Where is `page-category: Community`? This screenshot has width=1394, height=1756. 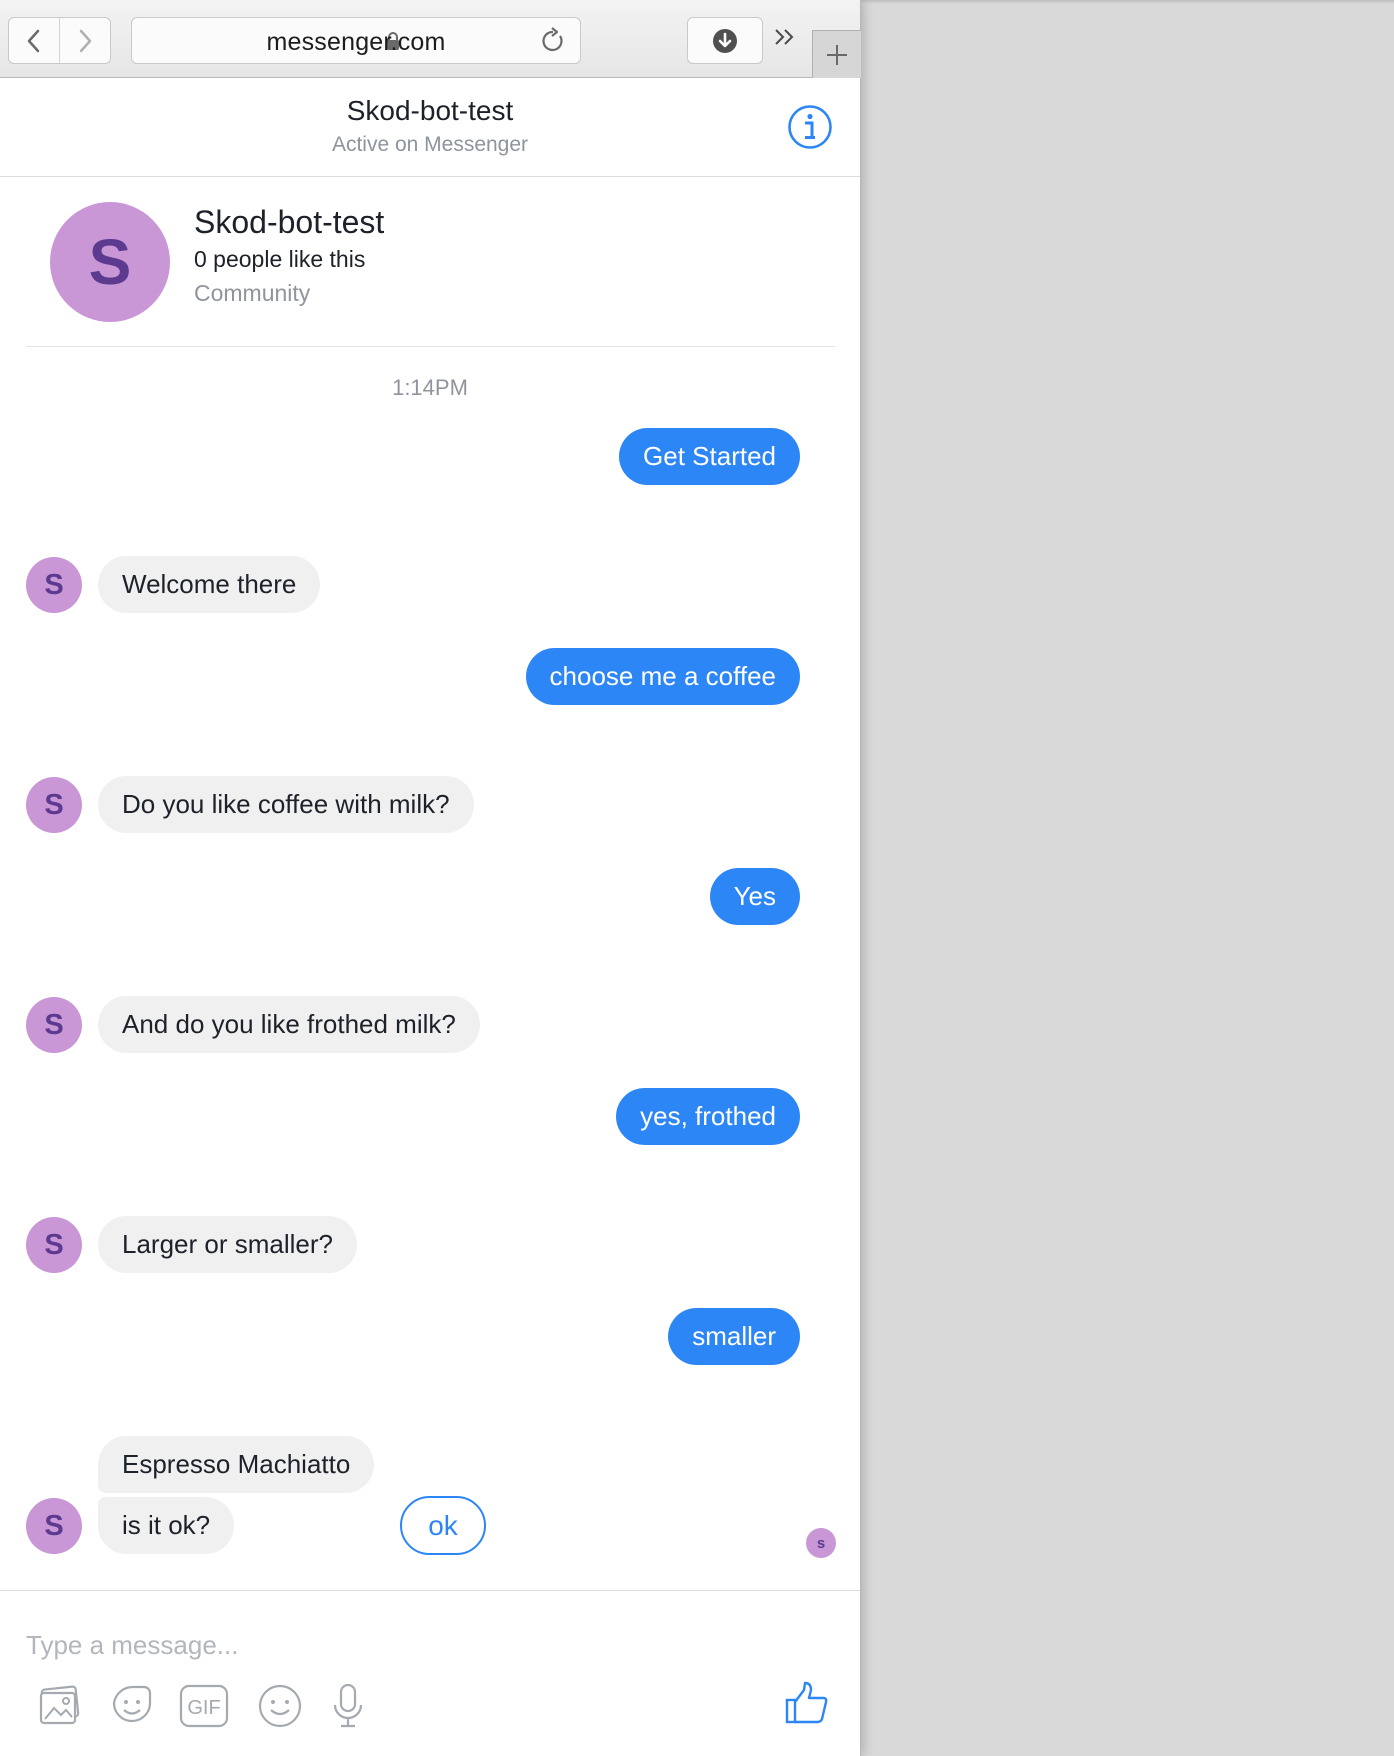 page-category: Community is located at coordinates (252, 293).